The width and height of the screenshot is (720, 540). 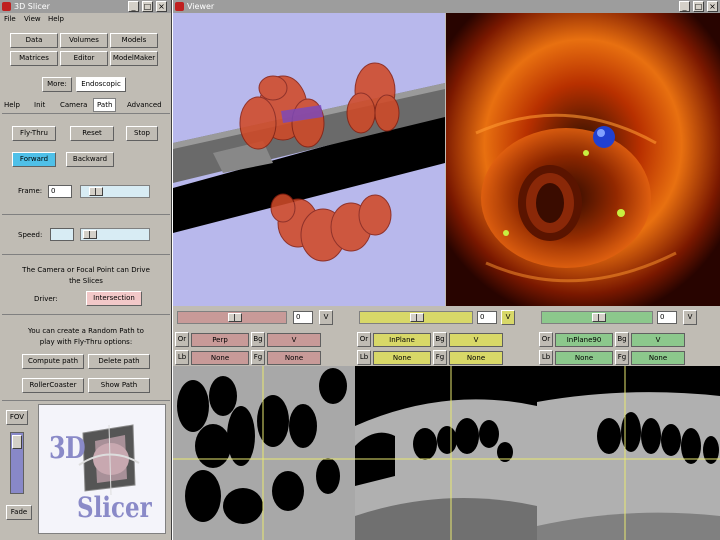 I want to click on fov-button: FOV, so click(x=17, y=417).